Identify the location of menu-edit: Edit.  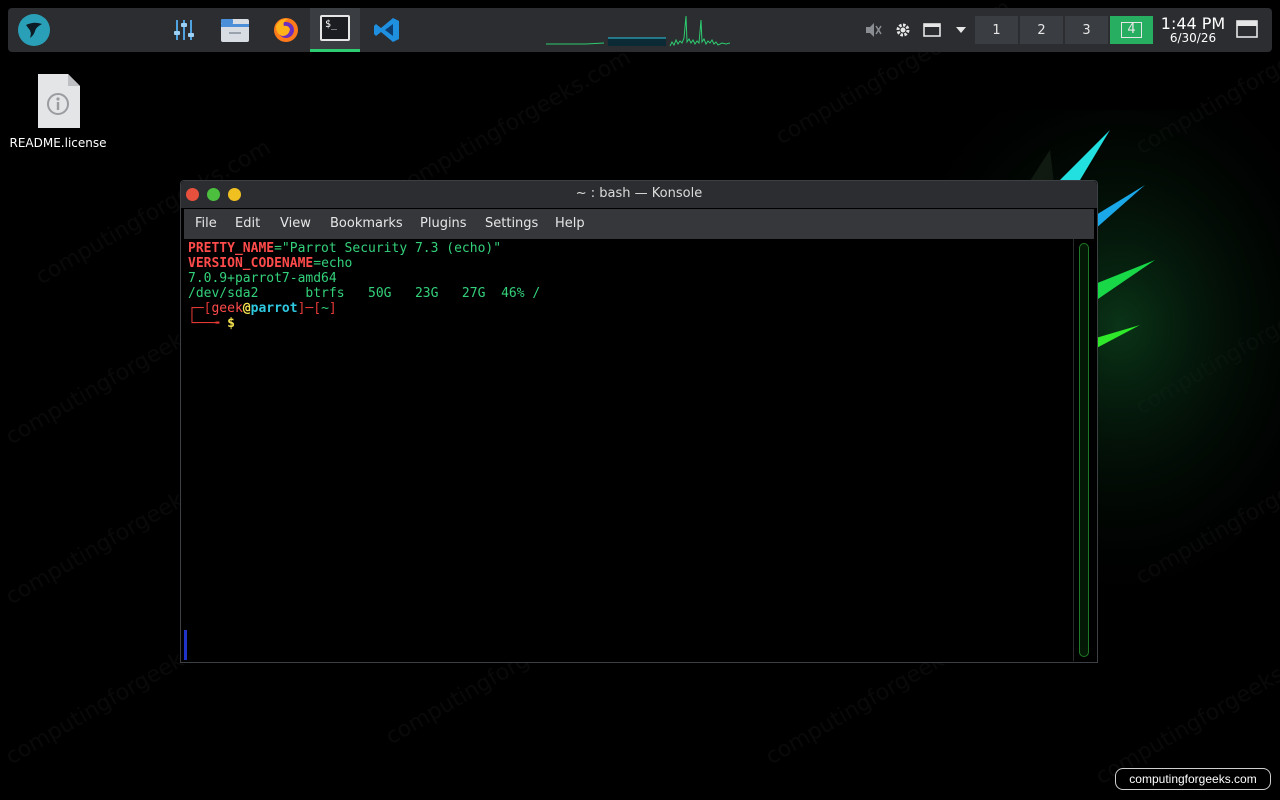
(247, 223).